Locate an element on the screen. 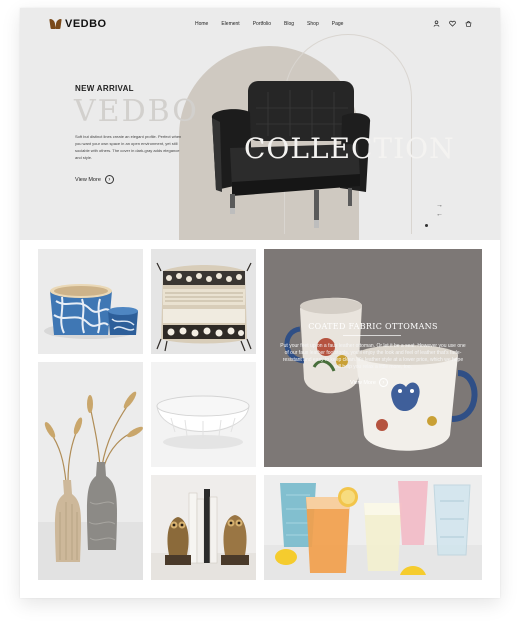 This screenshot has width=520, height=621. bowl-image is located at coordinates (203, 422).